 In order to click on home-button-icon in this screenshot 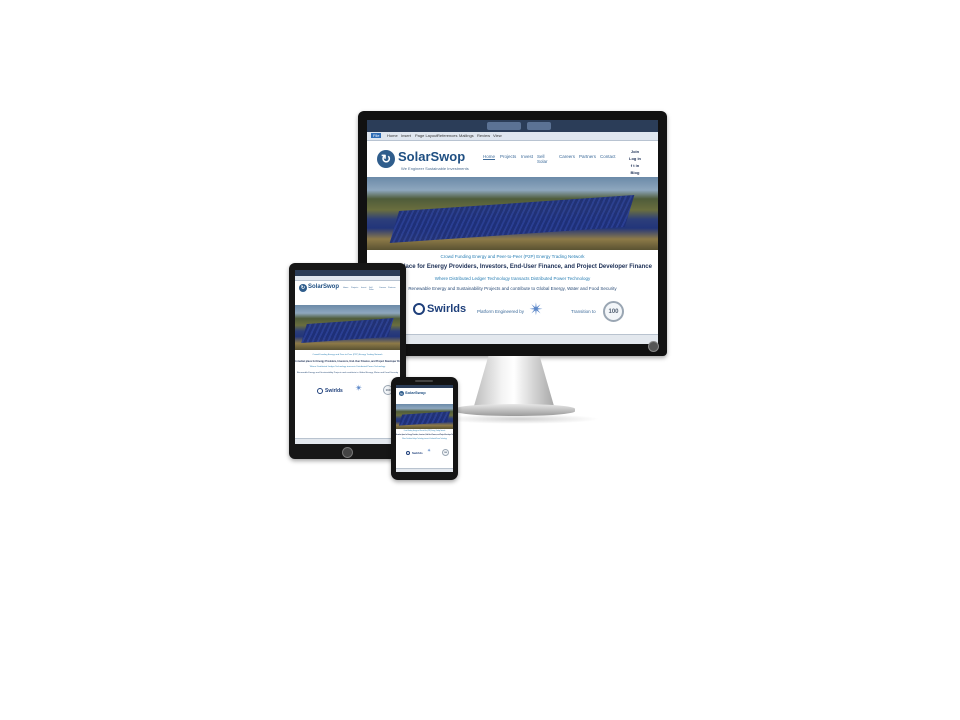, I will do `click(347, 452)`.